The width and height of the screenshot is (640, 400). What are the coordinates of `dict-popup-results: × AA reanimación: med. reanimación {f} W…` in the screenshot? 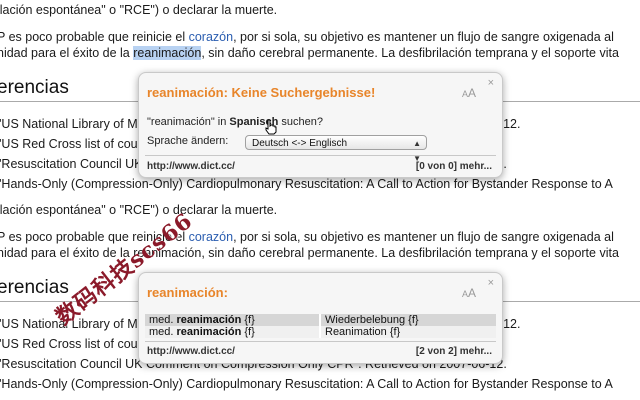 It's located at (320, 318).